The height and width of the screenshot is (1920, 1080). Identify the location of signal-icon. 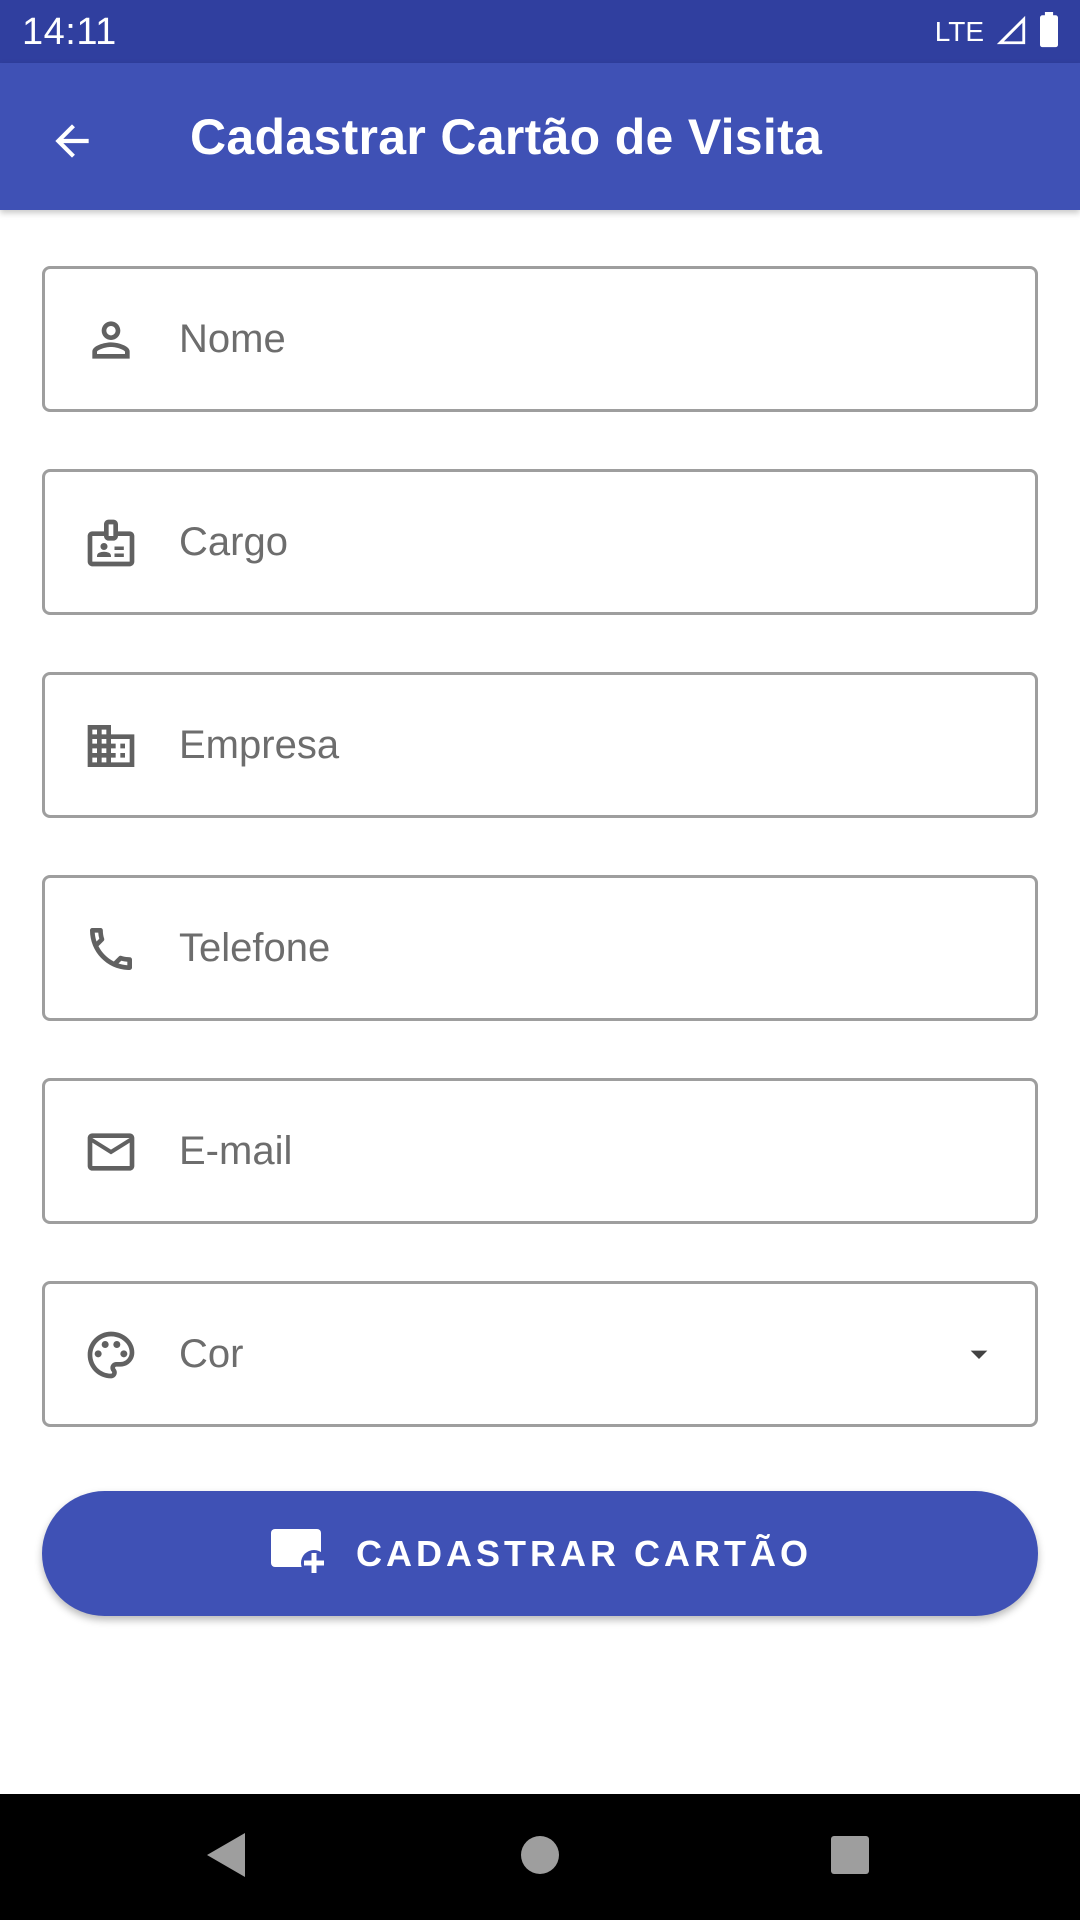
(1011, 32).